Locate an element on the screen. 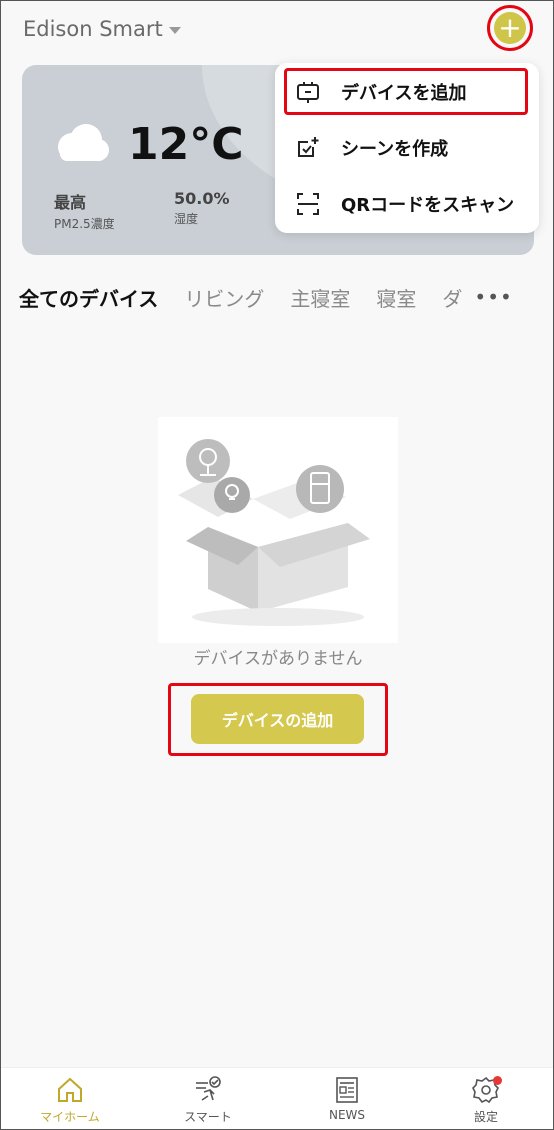  notification-dot is located at coordinates (497, 1080).